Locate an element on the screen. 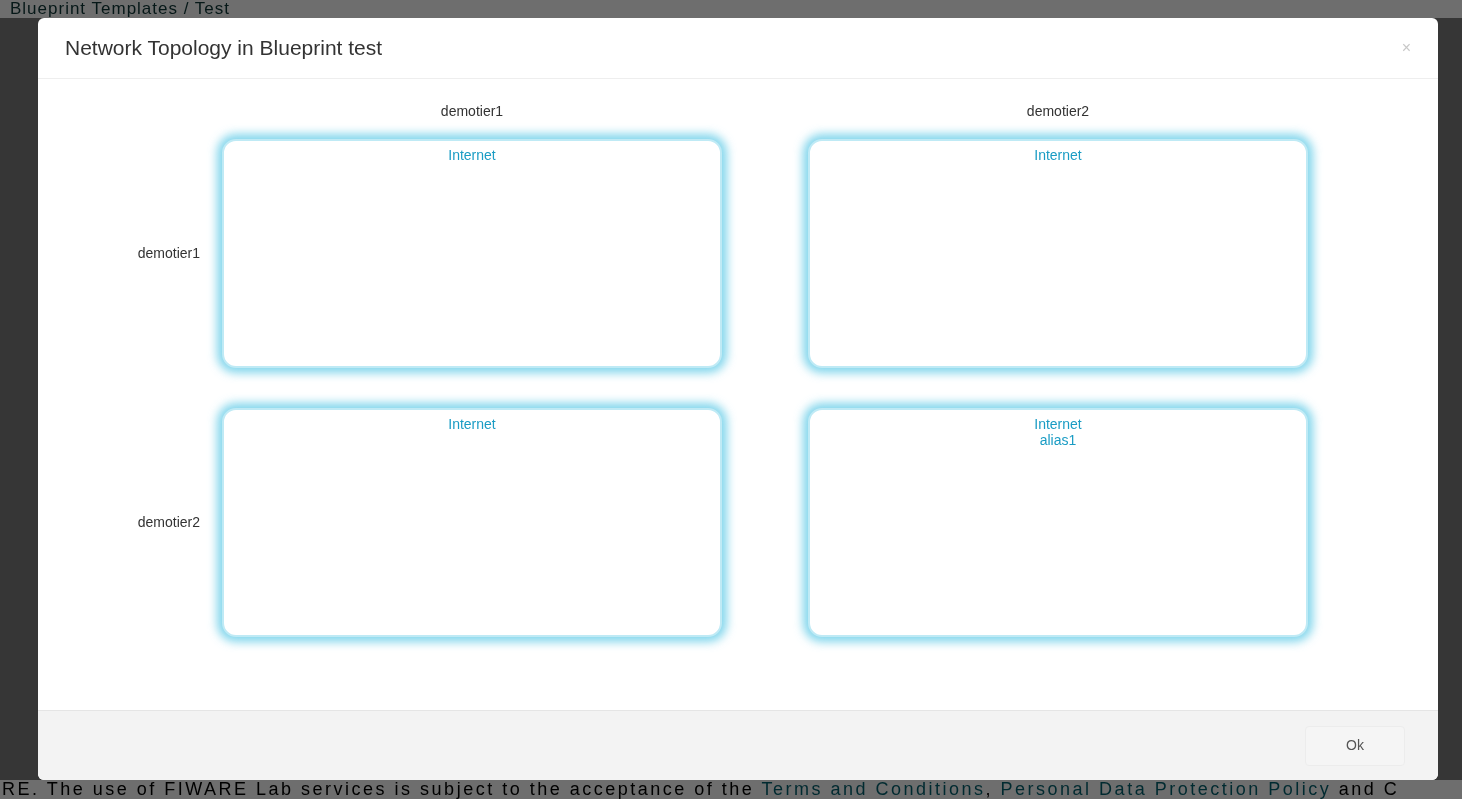 The height and width of the screenshot is (799, 1462). column-header: demotier2 is located at coordinates (1058, 111).